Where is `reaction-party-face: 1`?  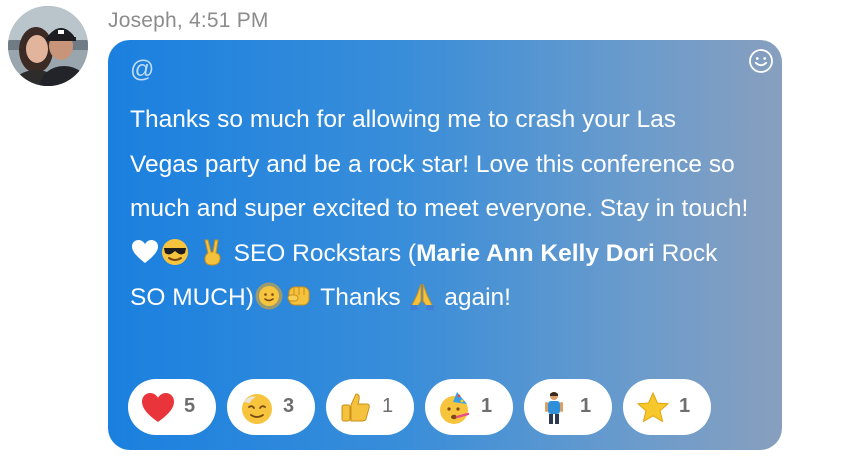 reaction-party-face: 1 is located at coordinates (469, 407).